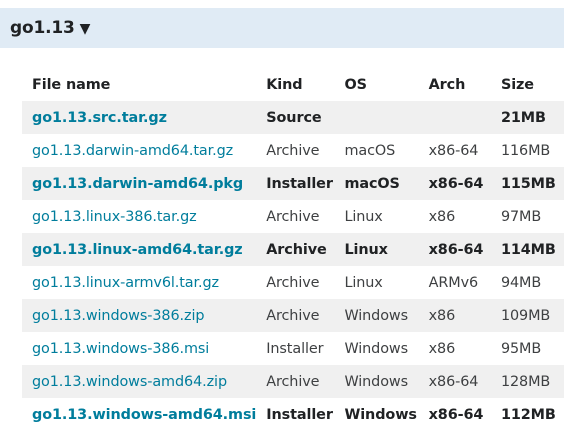 Image resolution: width=564 pixels, height=433 pixels. Describe the element at coordinates (120, 349) in the screenshot. I see `download-link: go1.13.windows-386.msi` at that location.